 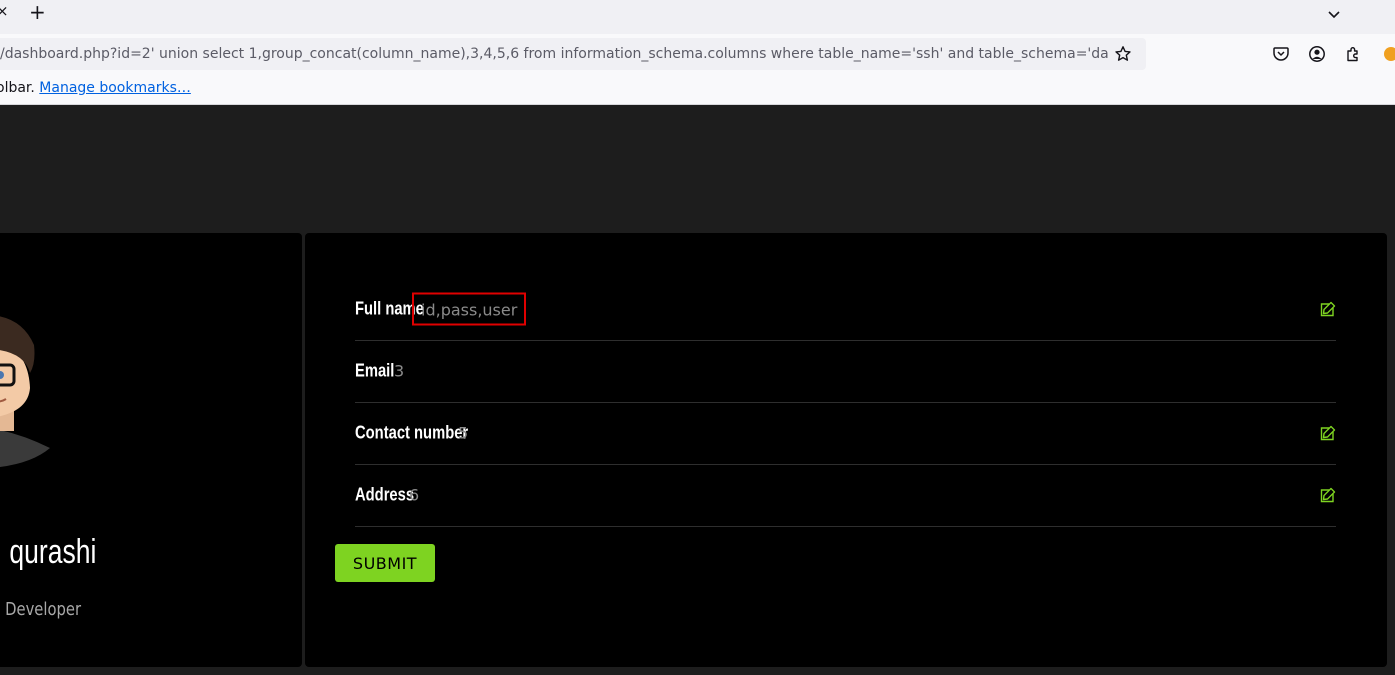 I want to click on tab-bar: × +, so click(x=697, y=17).